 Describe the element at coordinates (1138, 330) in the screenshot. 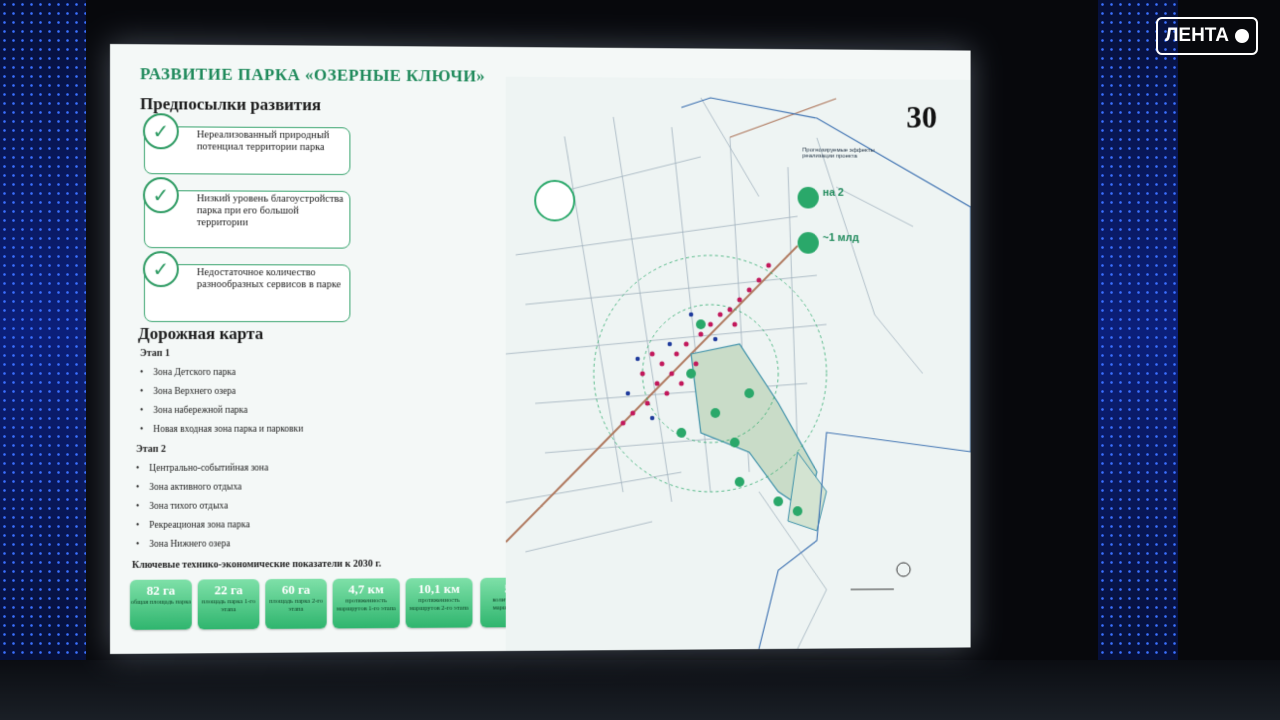

I see `led-screen-right` at that location.